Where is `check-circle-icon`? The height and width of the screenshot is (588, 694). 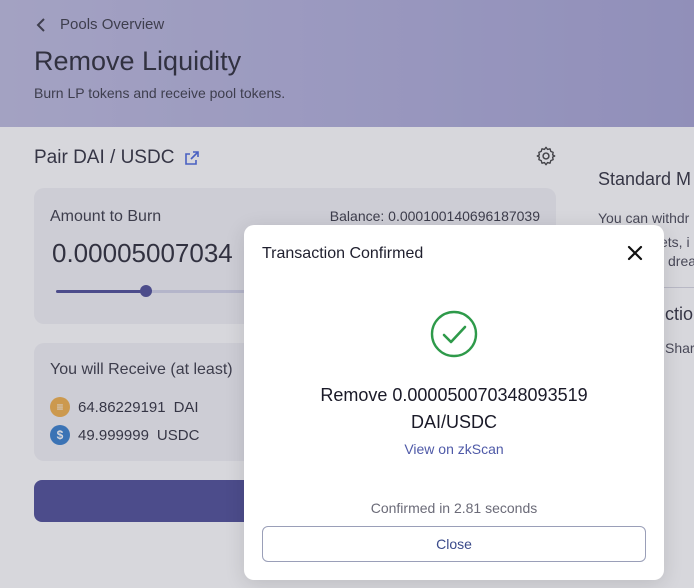 check-circle-icon is located at coordinates (454, 334).